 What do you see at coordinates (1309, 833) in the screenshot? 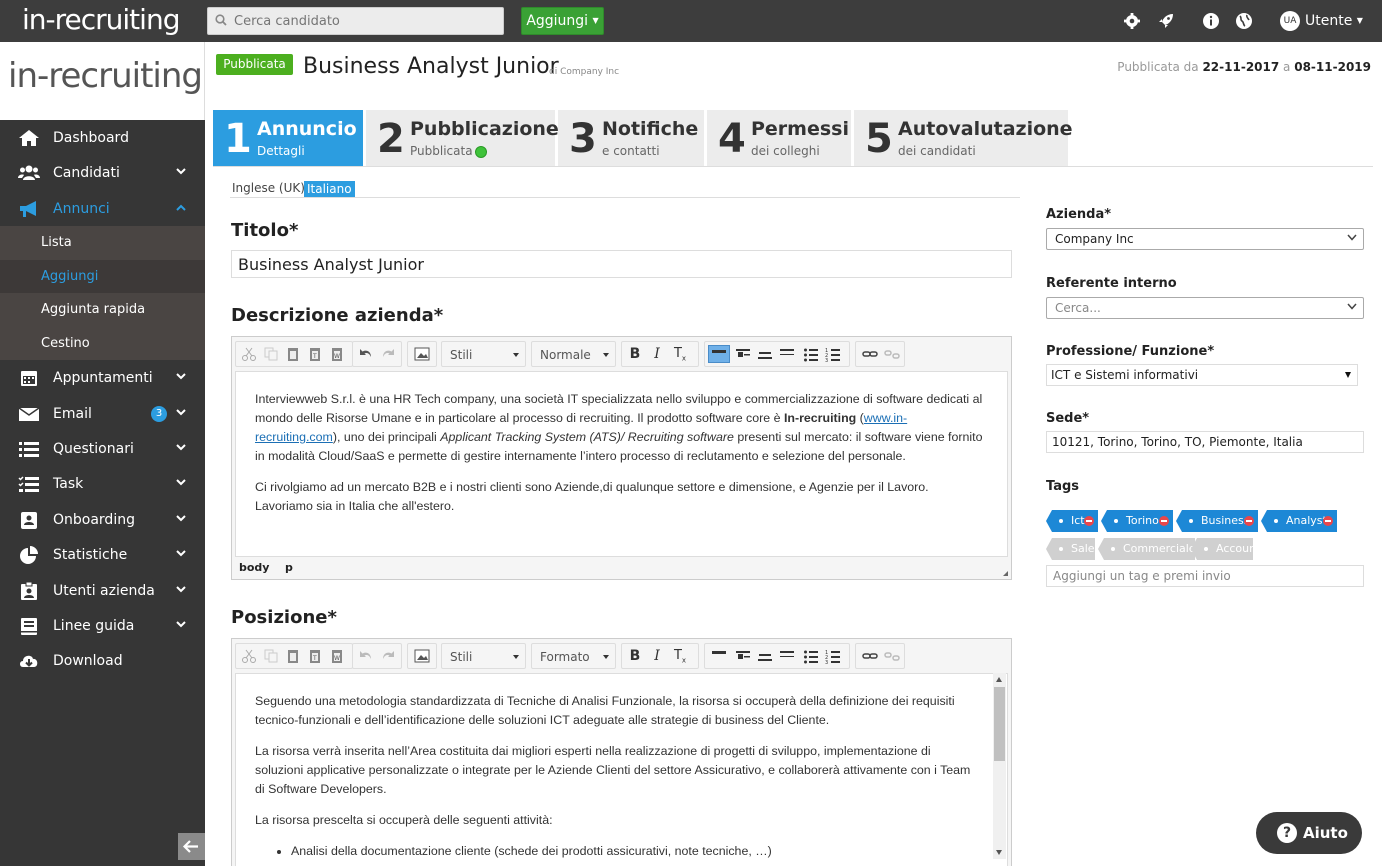
I see `help-button: ? Aiuto` at bounding box center [1309, 833].